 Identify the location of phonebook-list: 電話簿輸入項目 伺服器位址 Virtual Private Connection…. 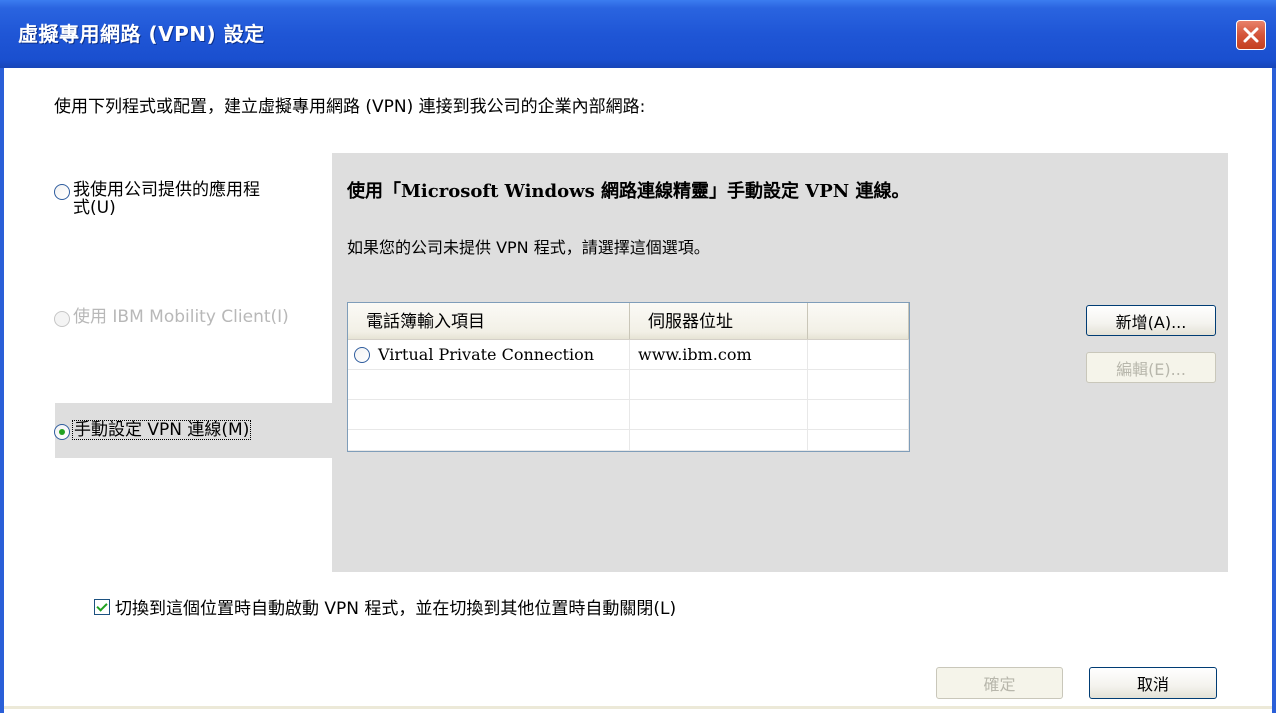
(628, 377).